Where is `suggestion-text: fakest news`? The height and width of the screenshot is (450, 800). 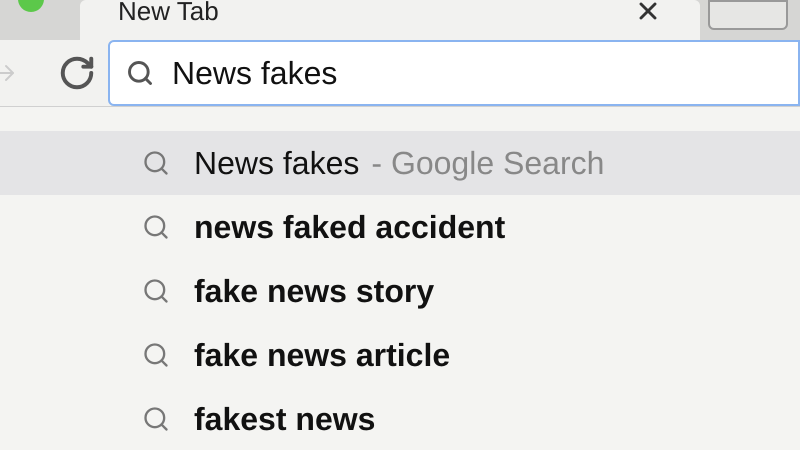
suggestion-text: fakest news is located at coordinates (285, 419).